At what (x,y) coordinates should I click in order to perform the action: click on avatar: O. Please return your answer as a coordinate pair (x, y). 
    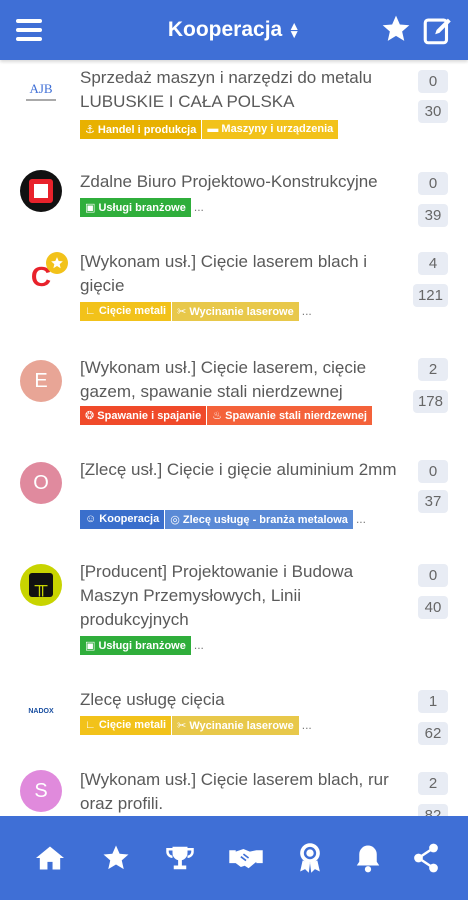
    Looking at the image, I should click on (41, 483).